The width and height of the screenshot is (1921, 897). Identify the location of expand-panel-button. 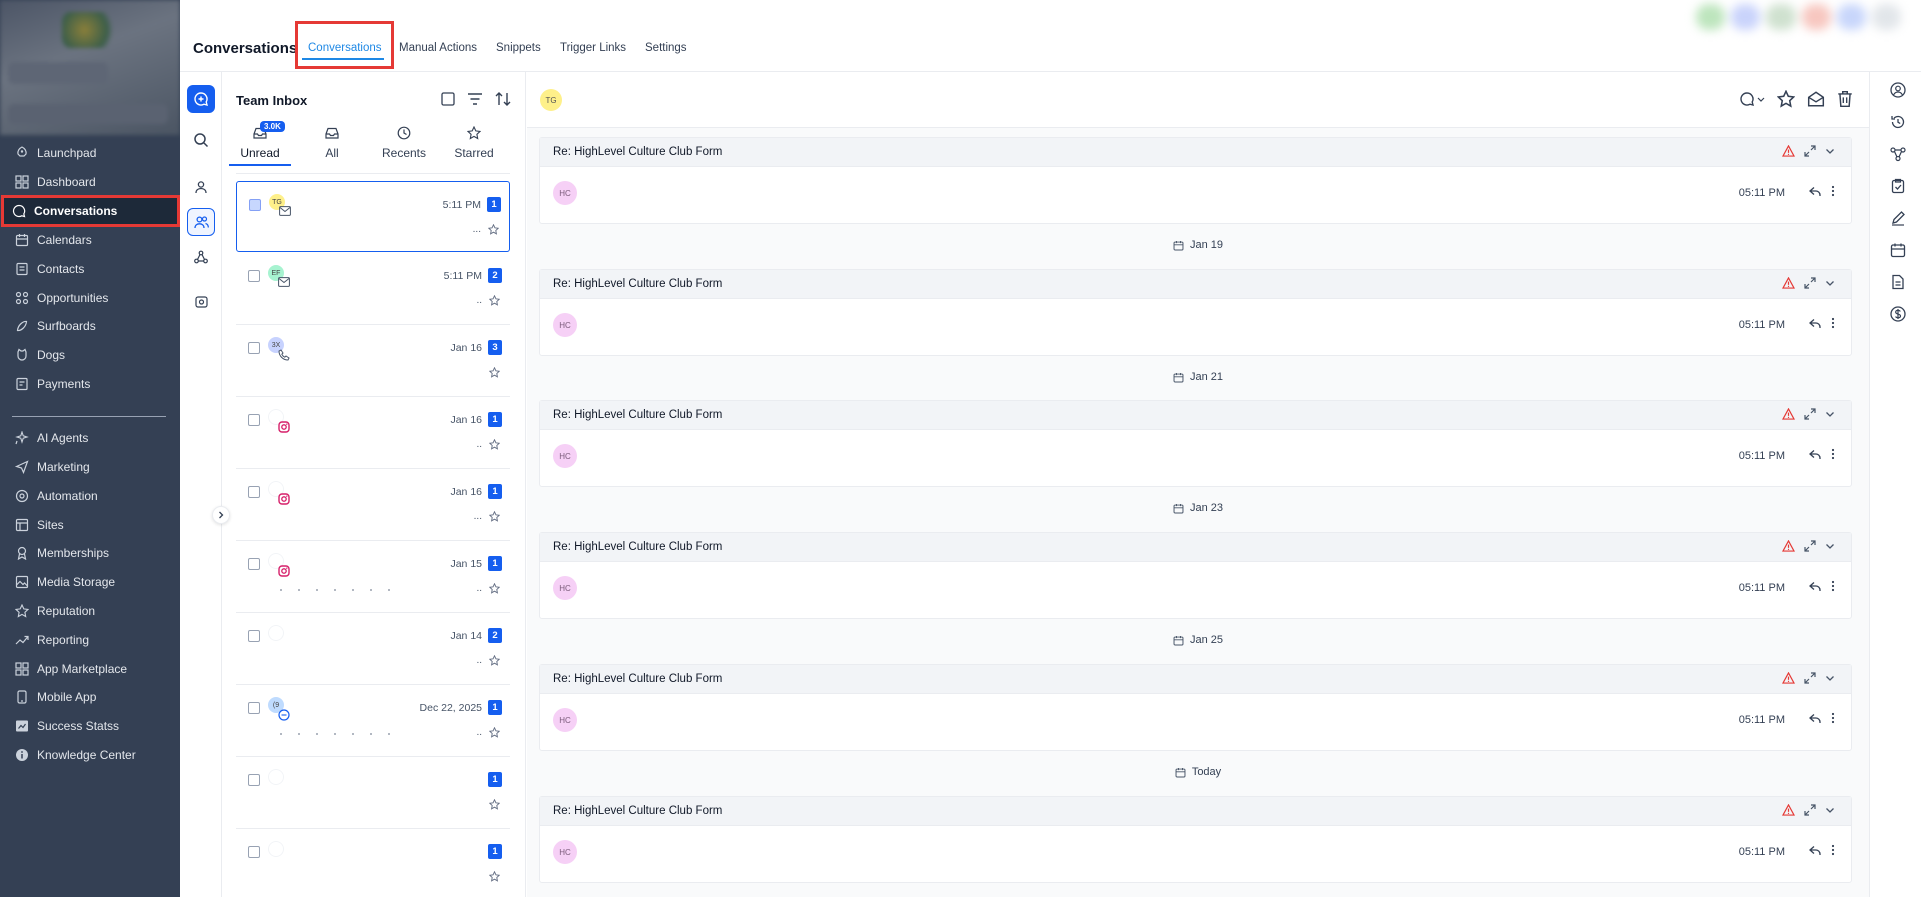
(221, 515).